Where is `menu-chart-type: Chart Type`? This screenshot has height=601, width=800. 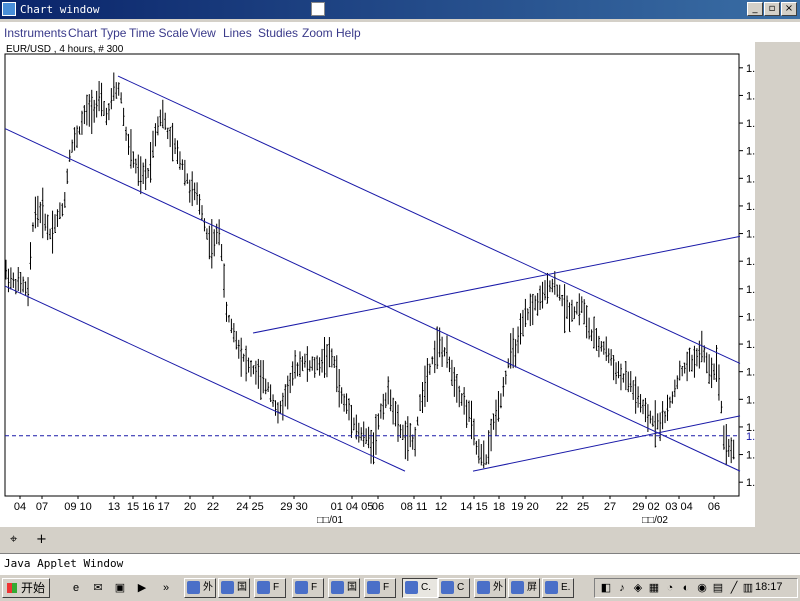 menu-chart-type: Chart Type is located at coordinates (97, 33).